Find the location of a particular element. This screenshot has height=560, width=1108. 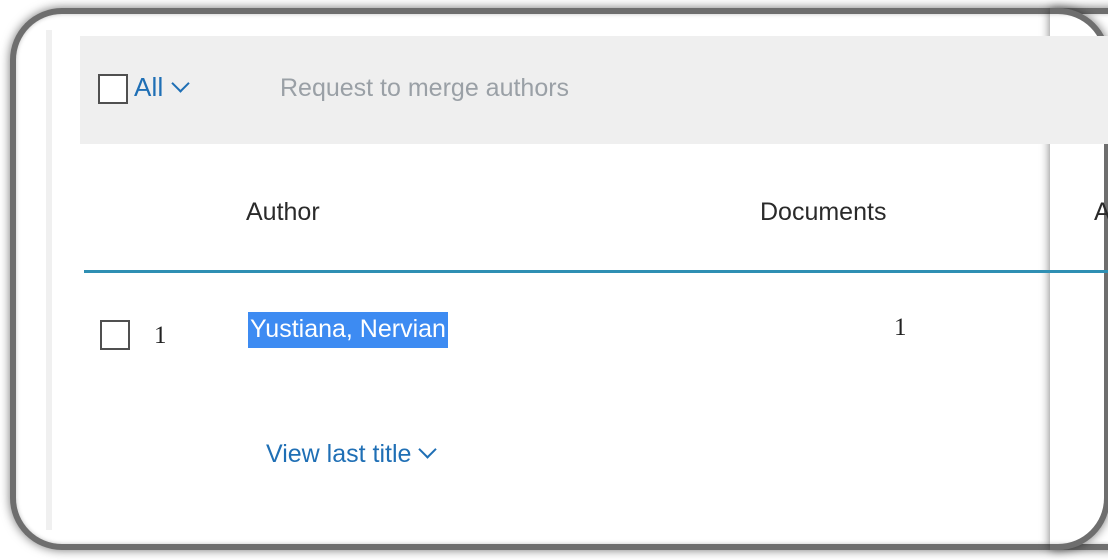

author-name-link: Yustiana, Nervian is located at coordinates (348, 330).